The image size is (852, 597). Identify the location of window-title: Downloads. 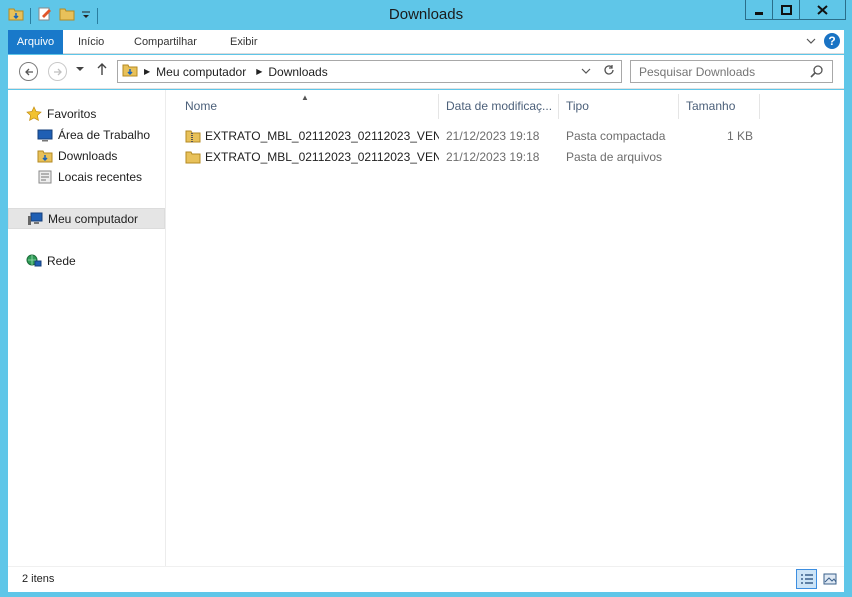
(426, 14).